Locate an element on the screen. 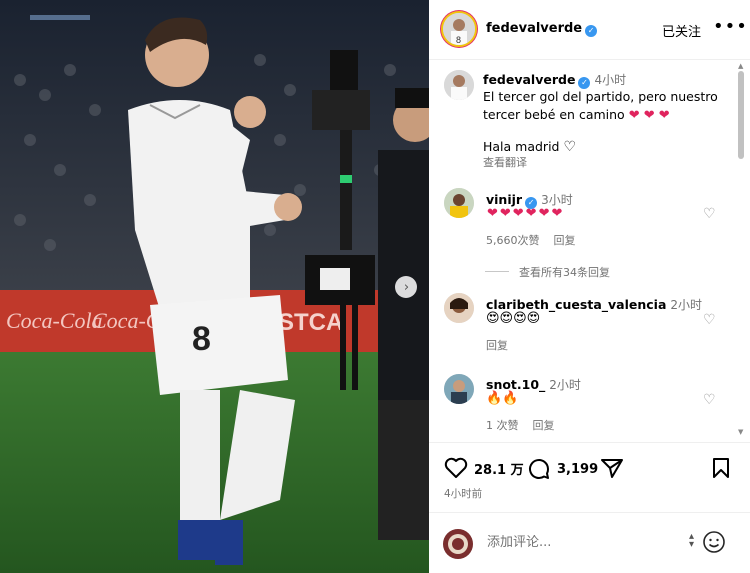 The height and width of the screenshot is (573, 750). share-button is located at coordinates (612, 468).